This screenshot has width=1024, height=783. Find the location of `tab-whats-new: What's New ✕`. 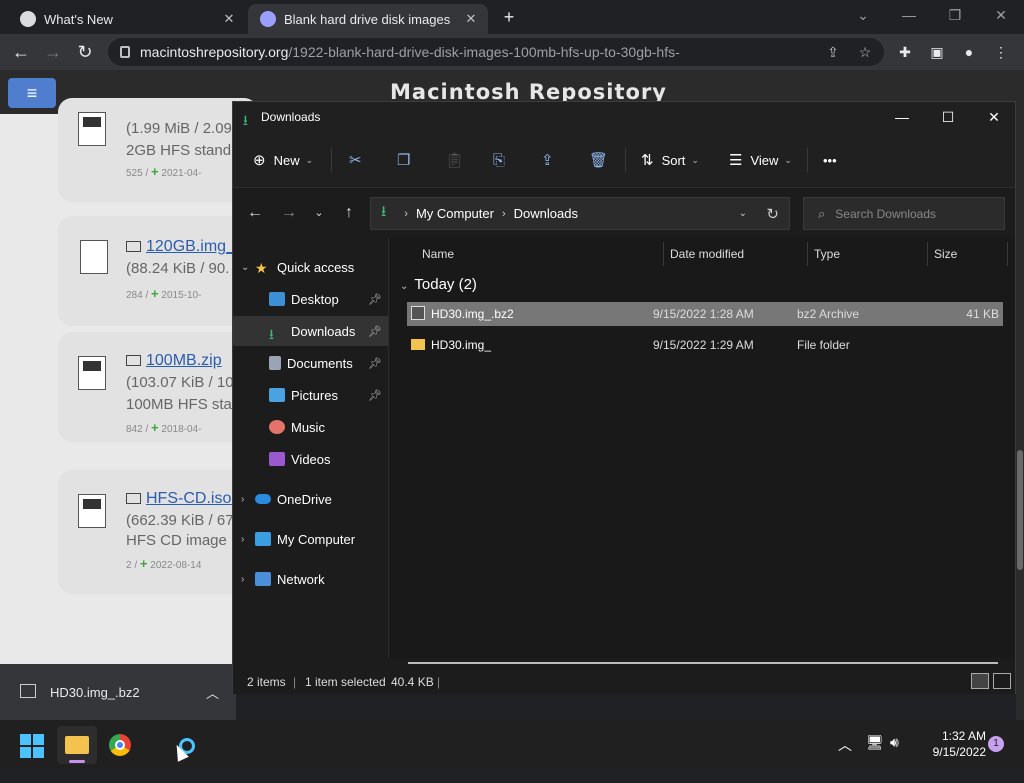

tab-whats-new: What's New ✕ is located at coordinates (127, 19).